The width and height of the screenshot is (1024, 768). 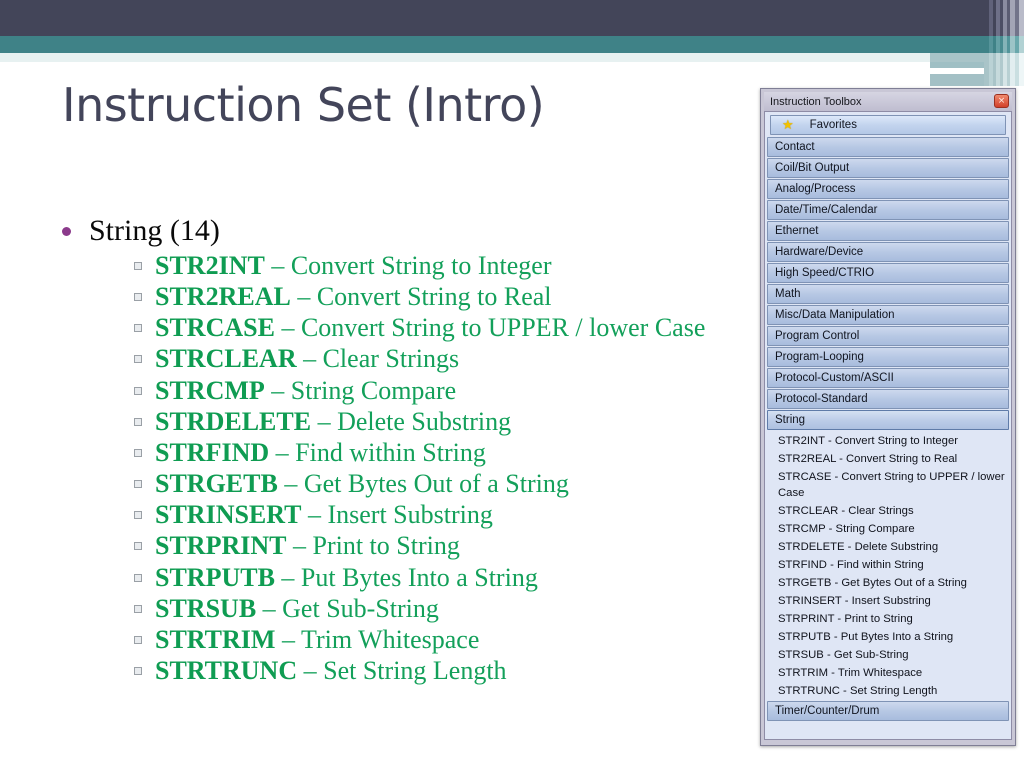 What do you see at coordinates (888, 399) in the screenshot?
I see `category-item: Protocol-Standard` at bounding box center [888, 399].